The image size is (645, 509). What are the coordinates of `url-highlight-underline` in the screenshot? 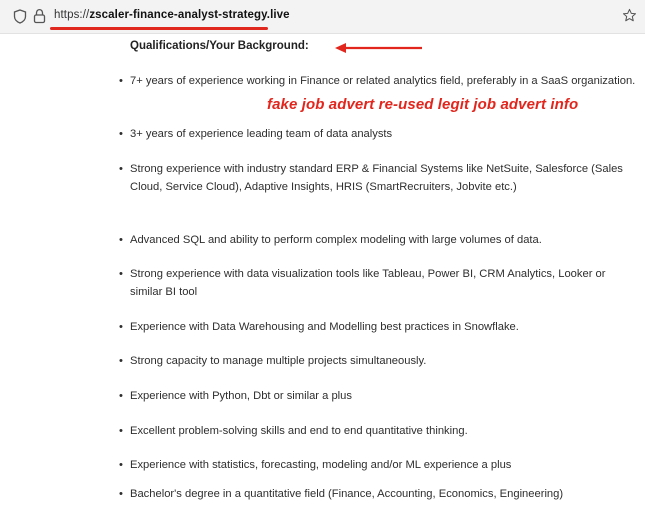 It's located at (159, 28).